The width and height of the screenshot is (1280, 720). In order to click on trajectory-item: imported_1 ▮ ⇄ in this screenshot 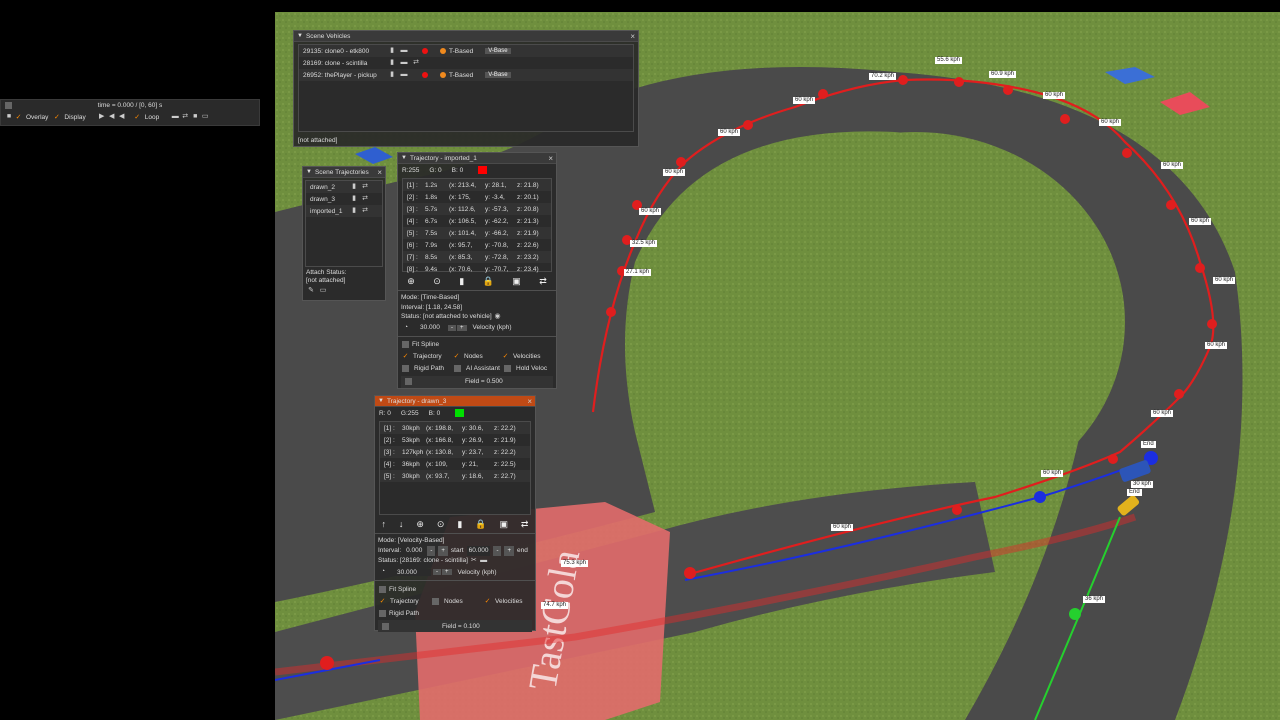, I will do `click(344, 211)`.